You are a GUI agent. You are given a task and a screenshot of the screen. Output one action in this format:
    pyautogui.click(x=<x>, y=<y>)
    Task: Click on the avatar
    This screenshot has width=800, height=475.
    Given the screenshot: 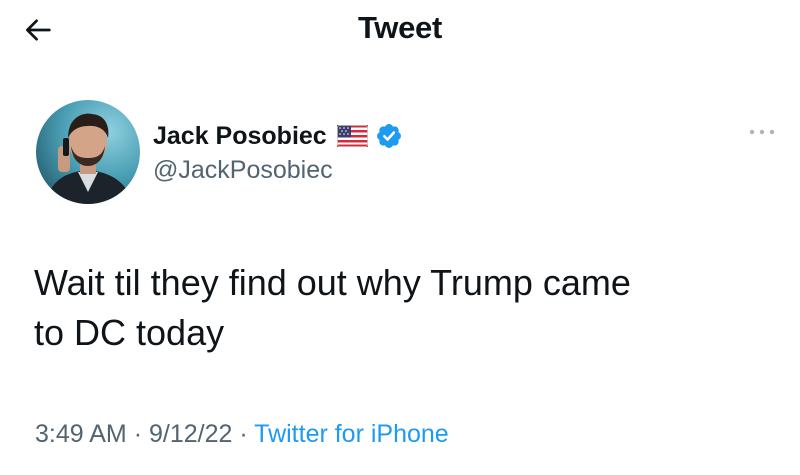 What is the action you would take?
    pyautogui.click(x=88, y=152)
    